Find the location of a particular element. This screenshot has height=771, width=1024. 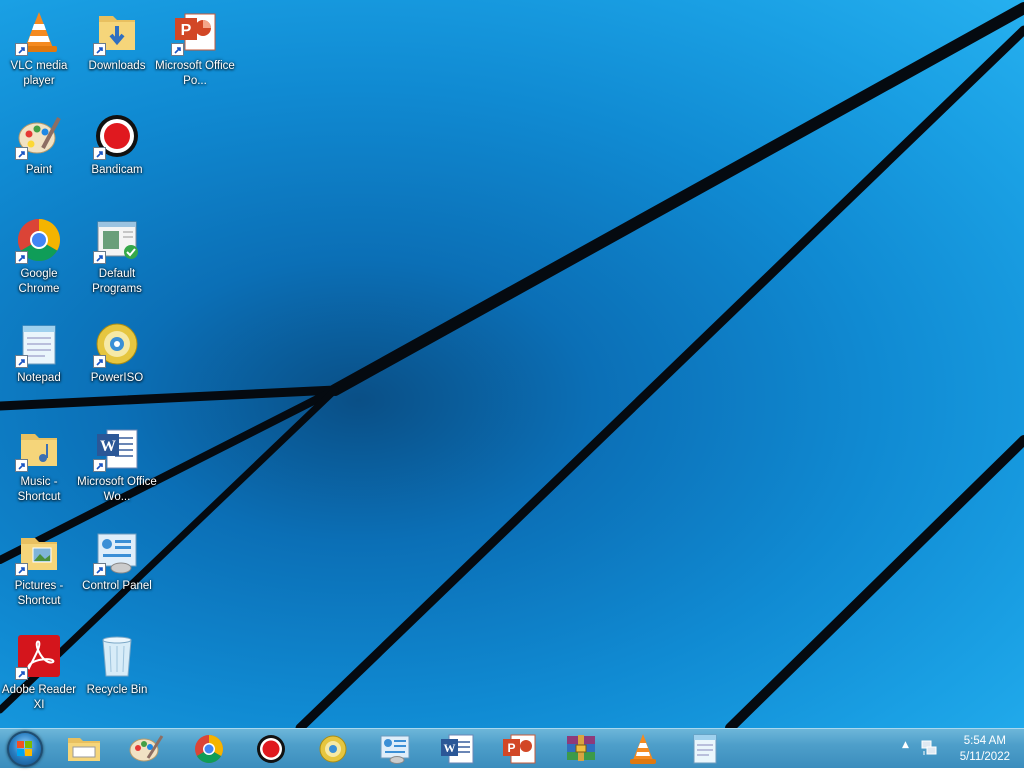

taskbar-poweriso is located at coordinates (333, 749).